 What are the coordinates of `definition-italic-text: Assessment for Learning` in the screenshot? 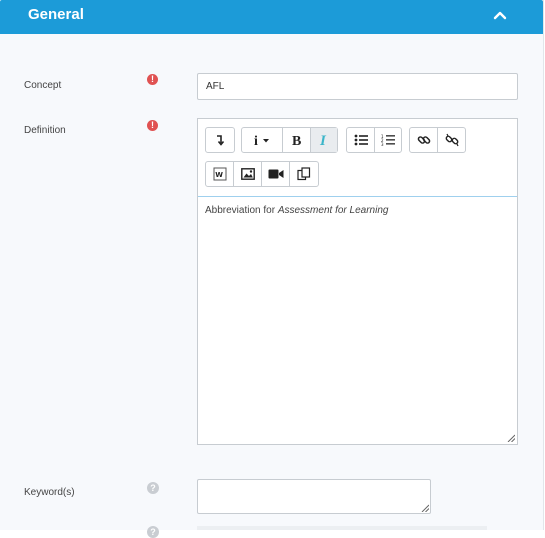 It's located at (333, 210).